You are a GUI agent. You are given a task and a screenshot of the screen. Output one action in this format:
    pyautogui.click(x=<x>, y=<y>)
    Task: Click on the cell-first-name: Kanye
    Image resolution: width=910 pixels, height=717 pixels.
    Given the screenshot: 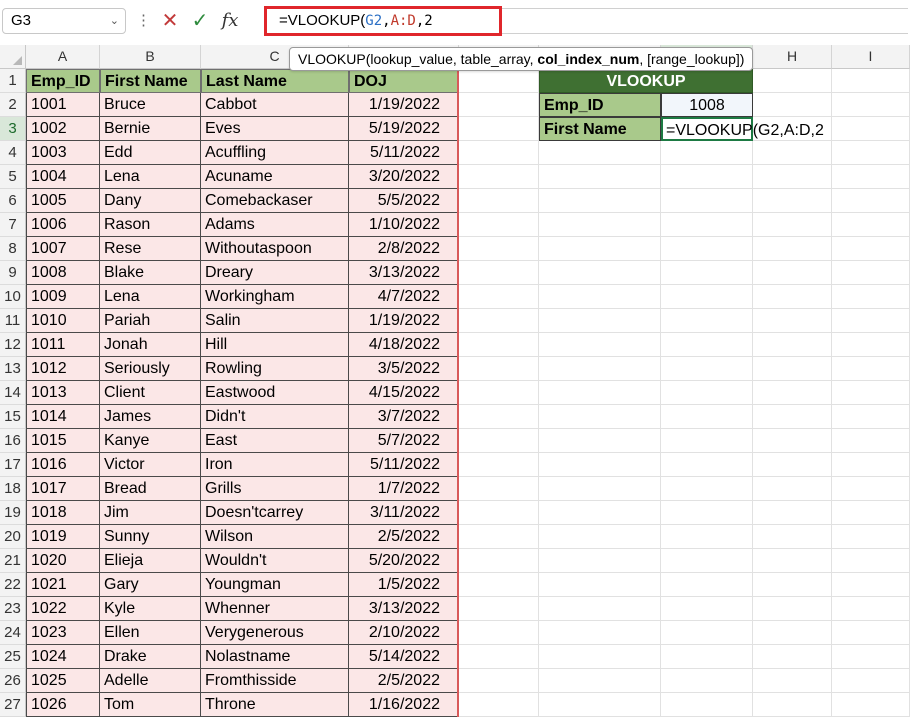 What is the action you would take?
    pyautogui.click(x=150, y=441)
    